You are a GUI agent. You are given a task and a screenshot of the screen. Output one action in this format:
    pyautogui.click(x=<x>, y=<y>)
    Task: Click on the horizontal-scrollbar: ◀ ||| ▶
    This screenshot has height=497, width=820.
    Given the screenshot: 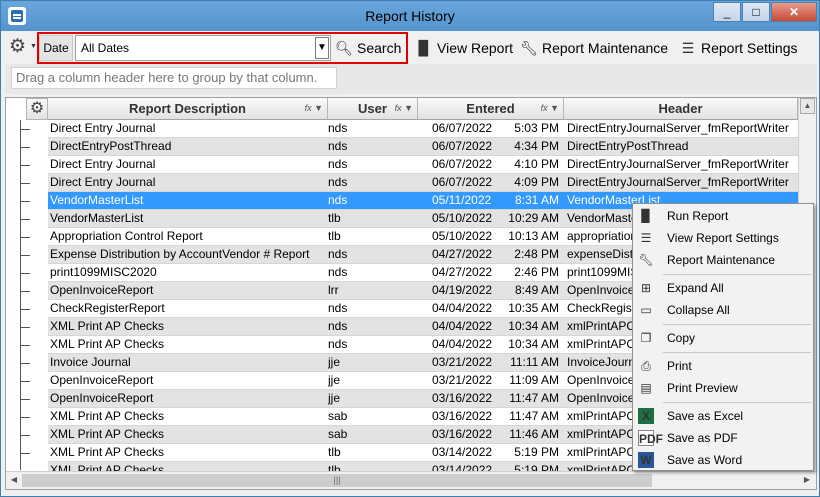 What is the action you would take?
    pyautogui.click(x=411, y=480)
    